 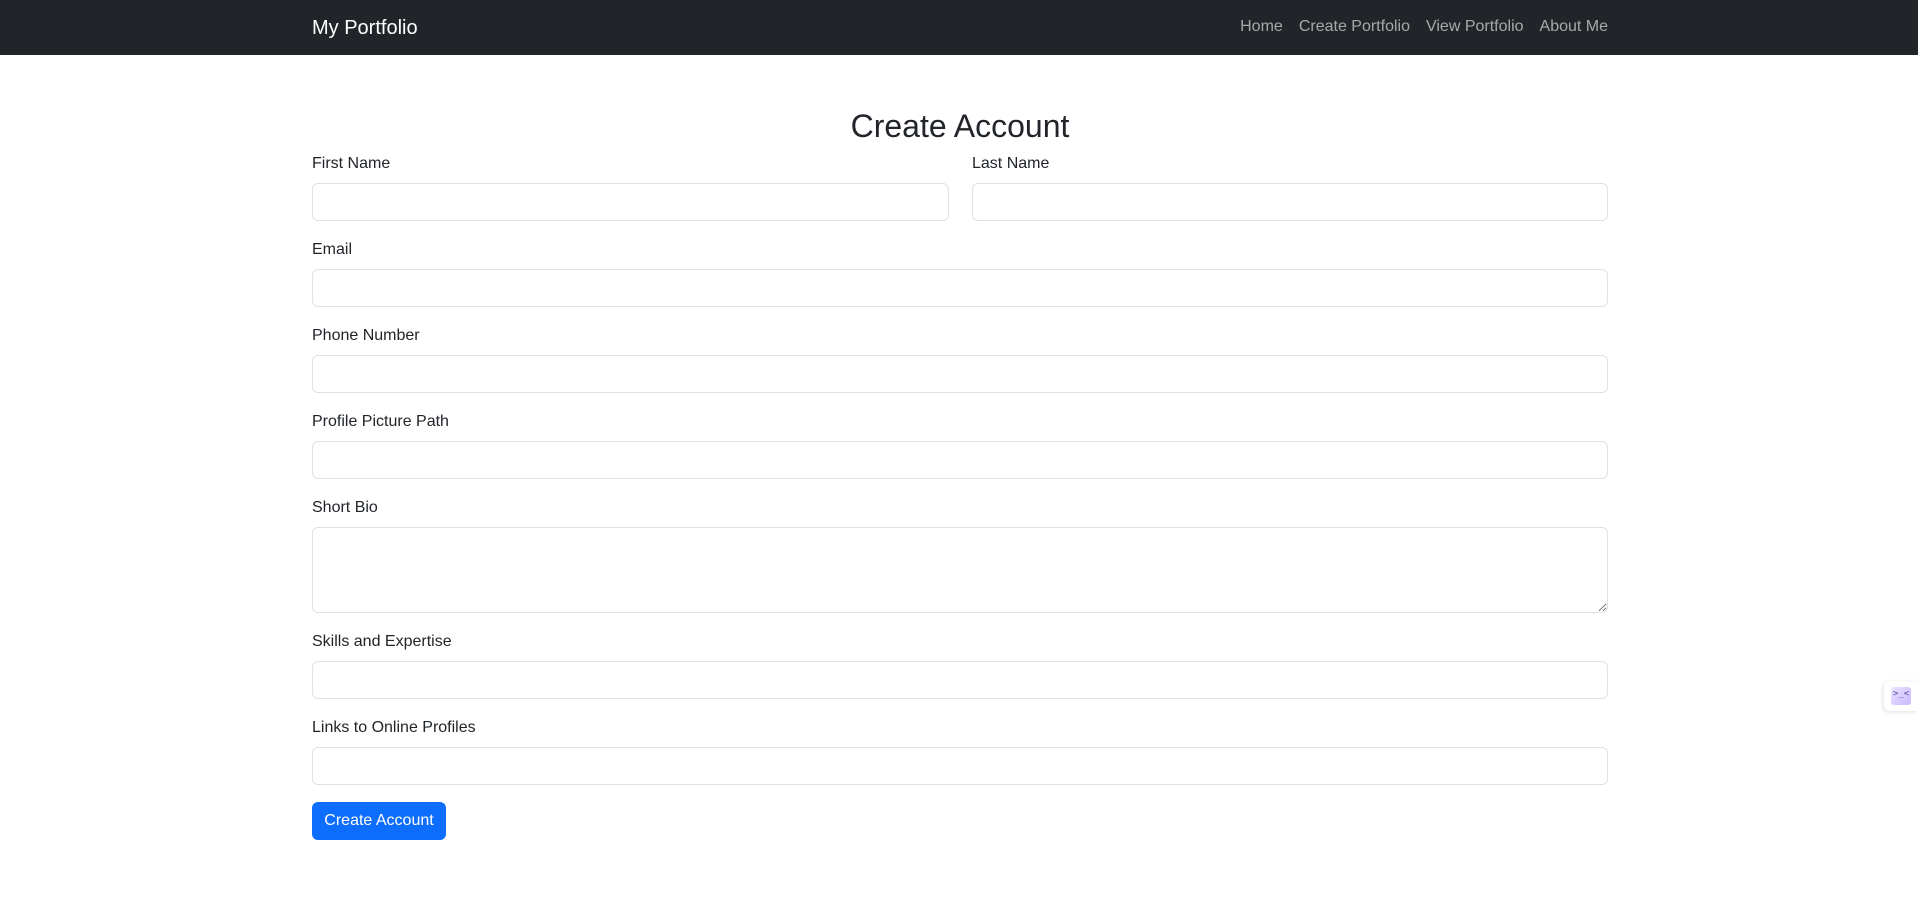 What do you see at coordinates (365, 28) in the screenshot?
I see `brand-link: My Portfolio` at bounding box center [365, 28].